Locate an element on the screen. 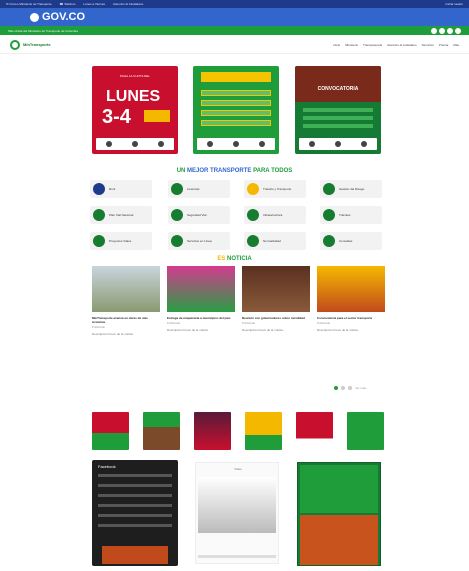 The width and height of the screenshot is (469, 571). social-links is located at coordinates (446, 30).